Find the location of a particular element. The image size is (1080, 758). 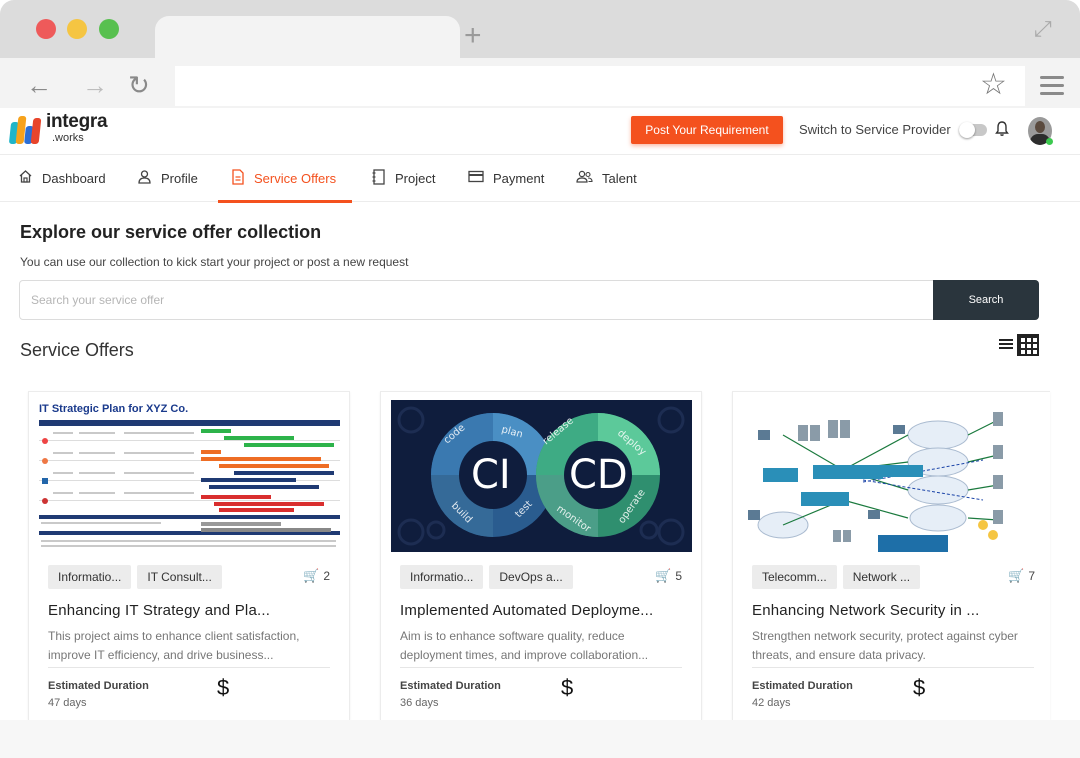

online-status-dot is located at coordinates (1049, 141).